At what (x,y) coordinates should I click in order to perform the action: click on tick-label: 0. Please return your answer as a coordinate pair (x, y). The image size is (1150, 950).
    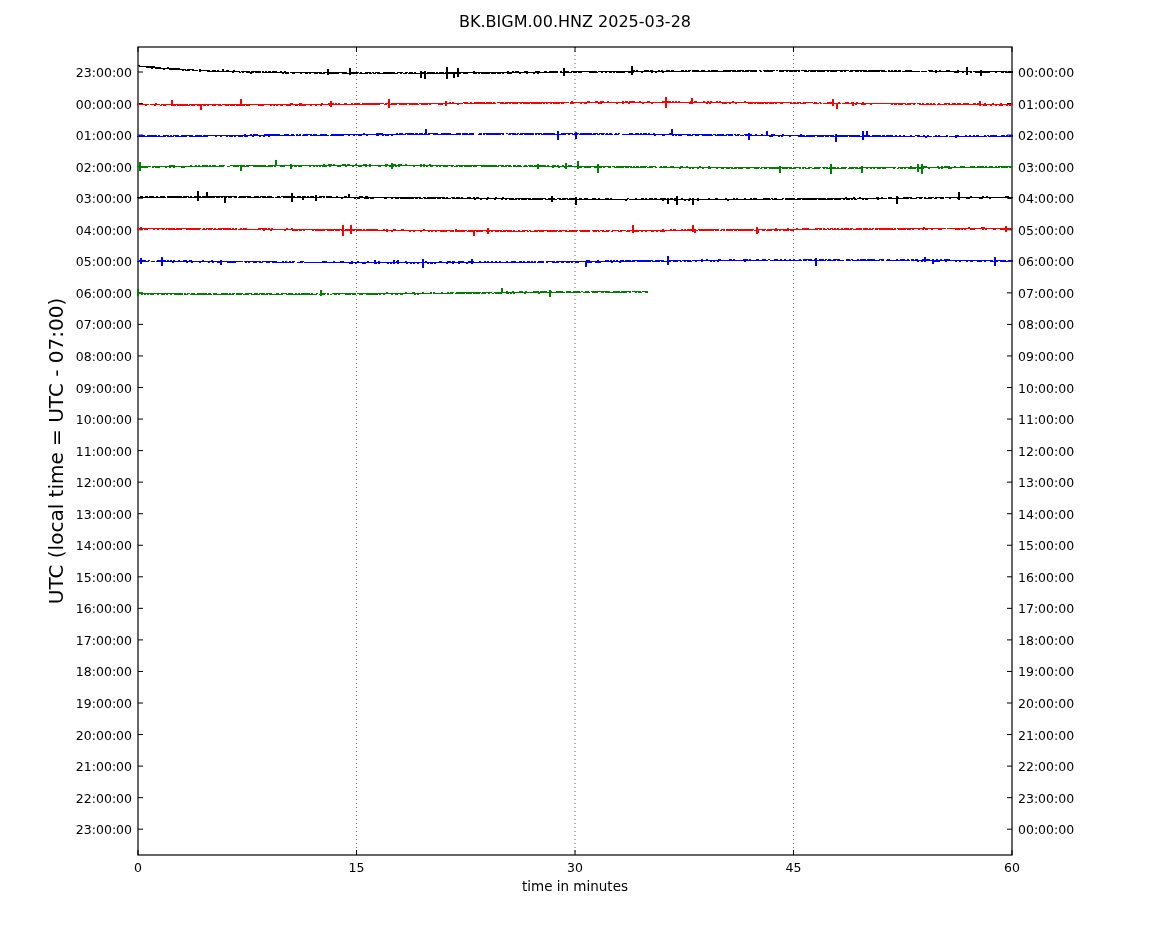
    Looking at the image, I should click on (138, 867).